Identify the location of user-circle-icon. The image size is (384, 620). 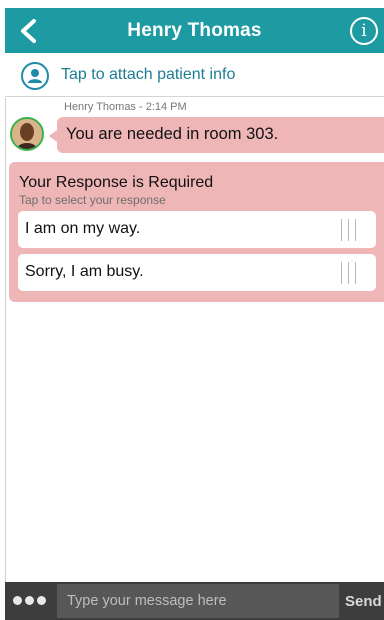
(35, 76).